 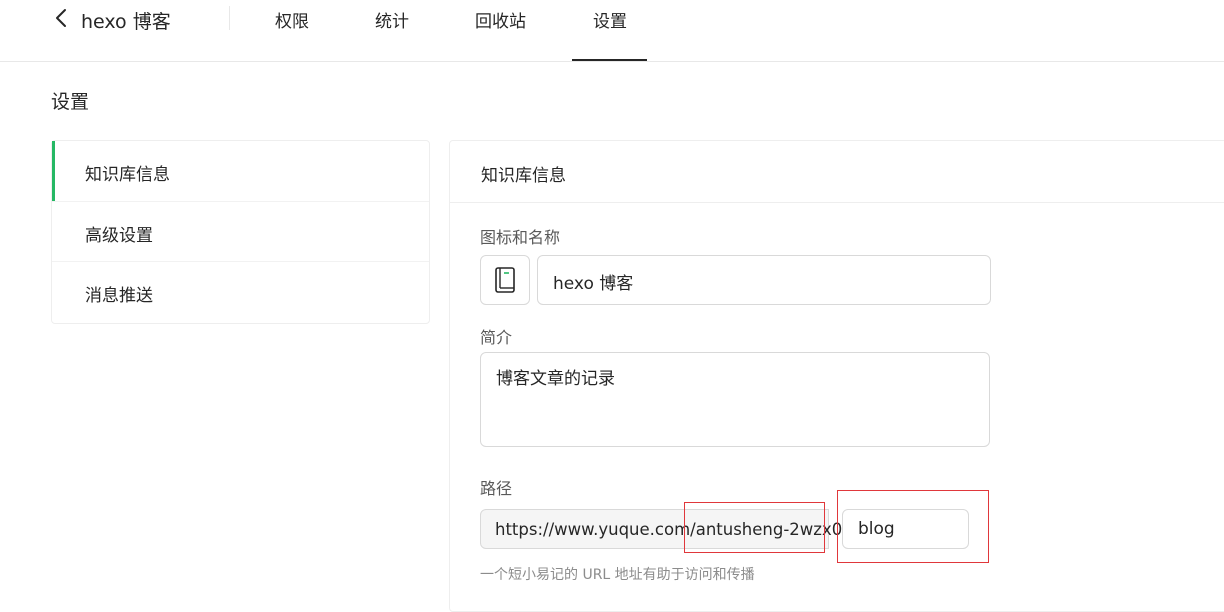 I want to click on path-slug-input: blog, so click(x=905, y=529).